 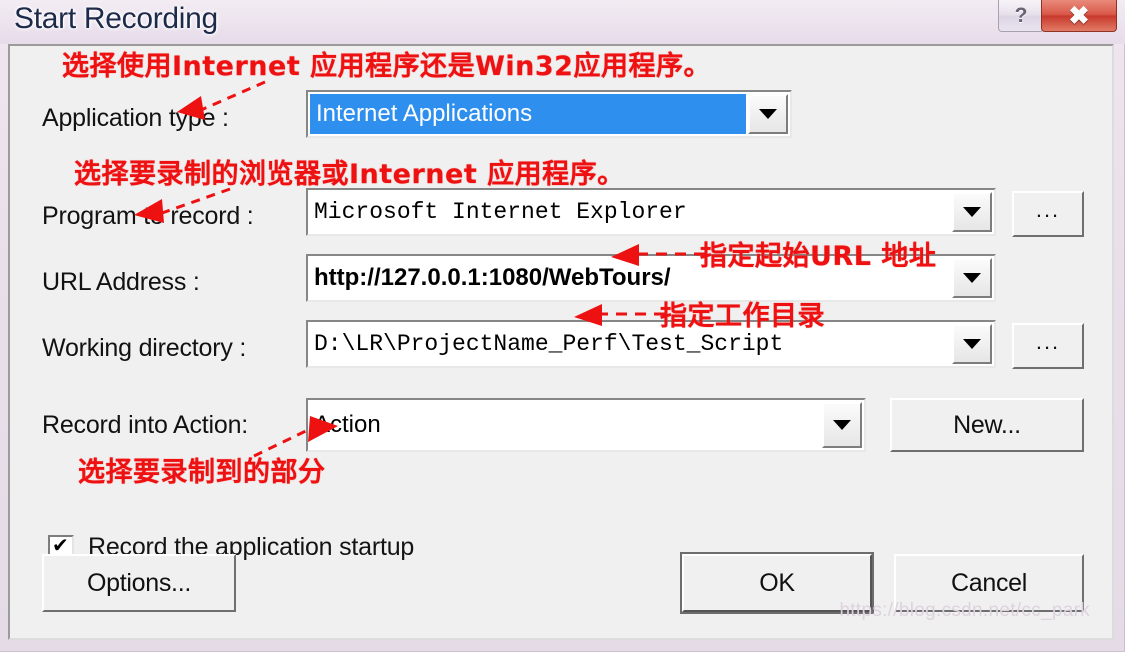 What do you see at coordinates (500, 212) in the screenshot?
I see `program-to-record-value: Microsoft Internet Explorer` at bounding box center [500, 212].